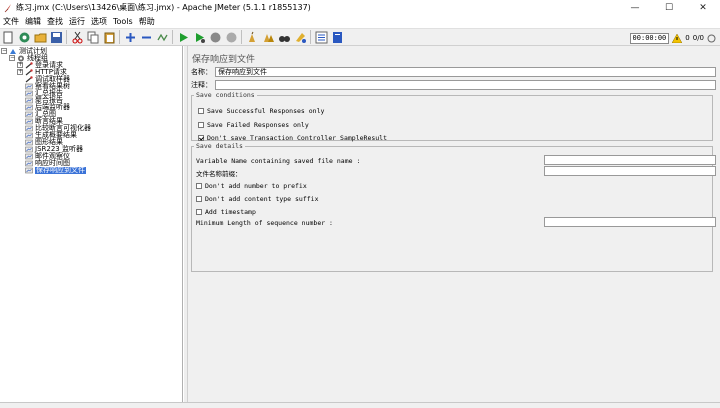 The height and width of the screenshot is (408, 720). I want to click on dont-add-content-type-option: Don't add content type suffix, so click(257, 198).